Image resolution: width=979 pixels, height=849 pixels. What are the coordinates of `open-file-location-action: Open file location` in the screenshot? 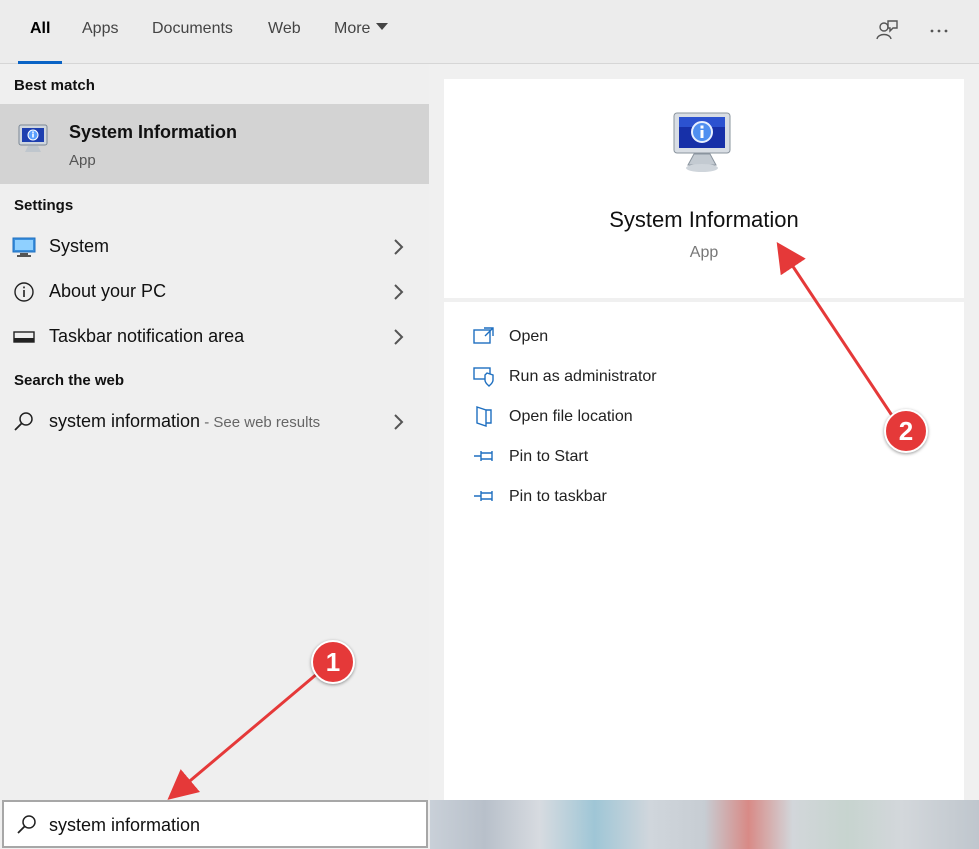 It's located at (672, 417).